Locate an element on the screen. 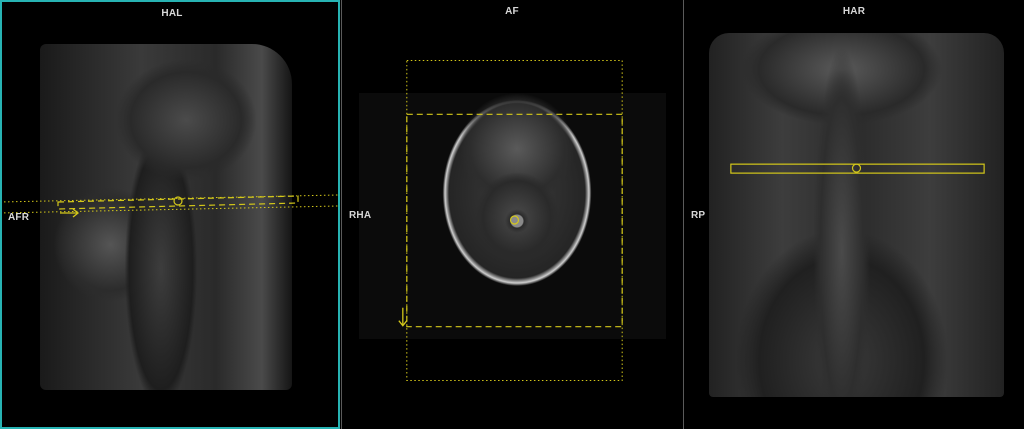 Image resolution: width=1024 pixels, height=429 pixels. coronal-slice-overlay is located at coordinates (857, 168).